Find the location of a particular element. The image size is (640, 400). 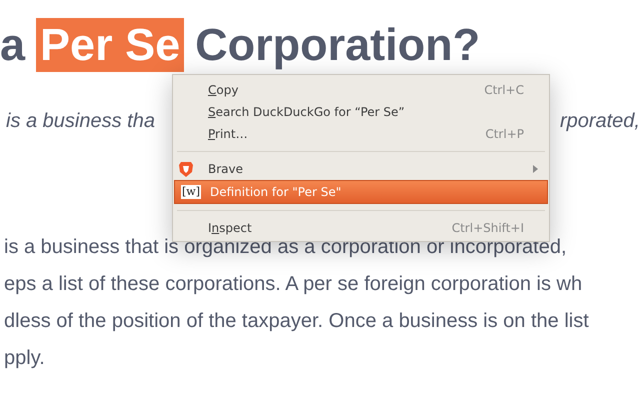

heading-text: Corporation? is located at coordinates (337, 45).